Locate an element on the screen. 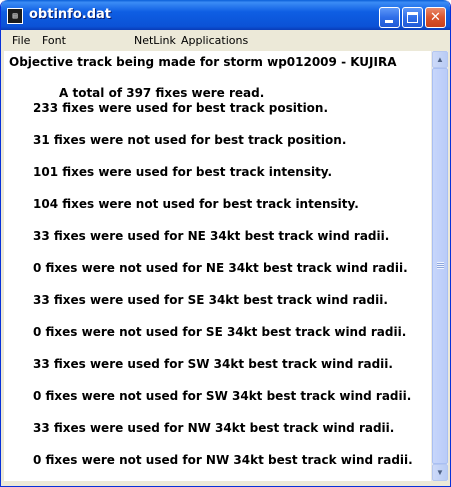 This screenshot has height=487, width=451. scroll-down-button: ▼ is located at coordinates (440, 472).